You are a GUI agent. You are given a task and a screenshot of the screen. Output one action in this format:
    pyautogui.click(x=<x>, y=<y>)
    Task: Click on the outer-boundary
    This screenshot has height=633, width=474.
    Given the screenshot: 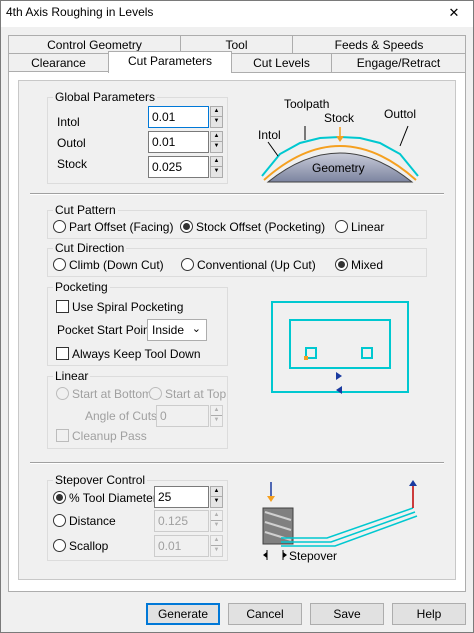 What is the action you would take?
    pyautogui.click(x=340, y=347)
    